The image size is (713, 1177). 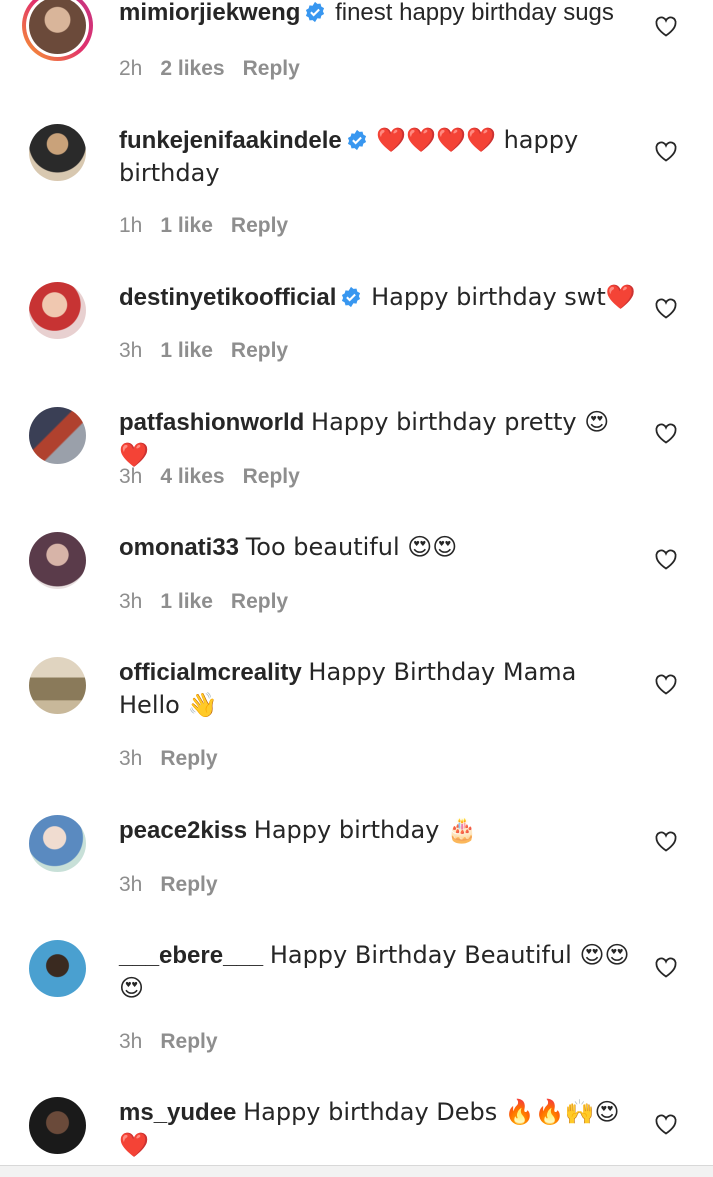 I want to click on username: omonati33, so click(x=179, y=547).